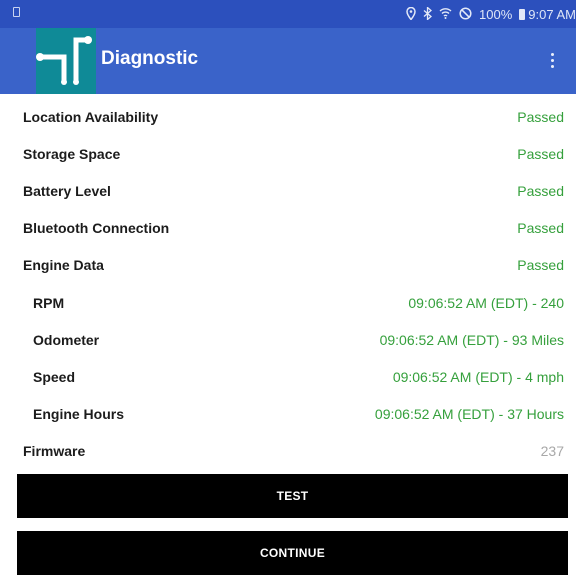  Describe the element at coordinates (288, 451) in the screenshot. I see `diagnostic-row: Firmware 237` at that location.